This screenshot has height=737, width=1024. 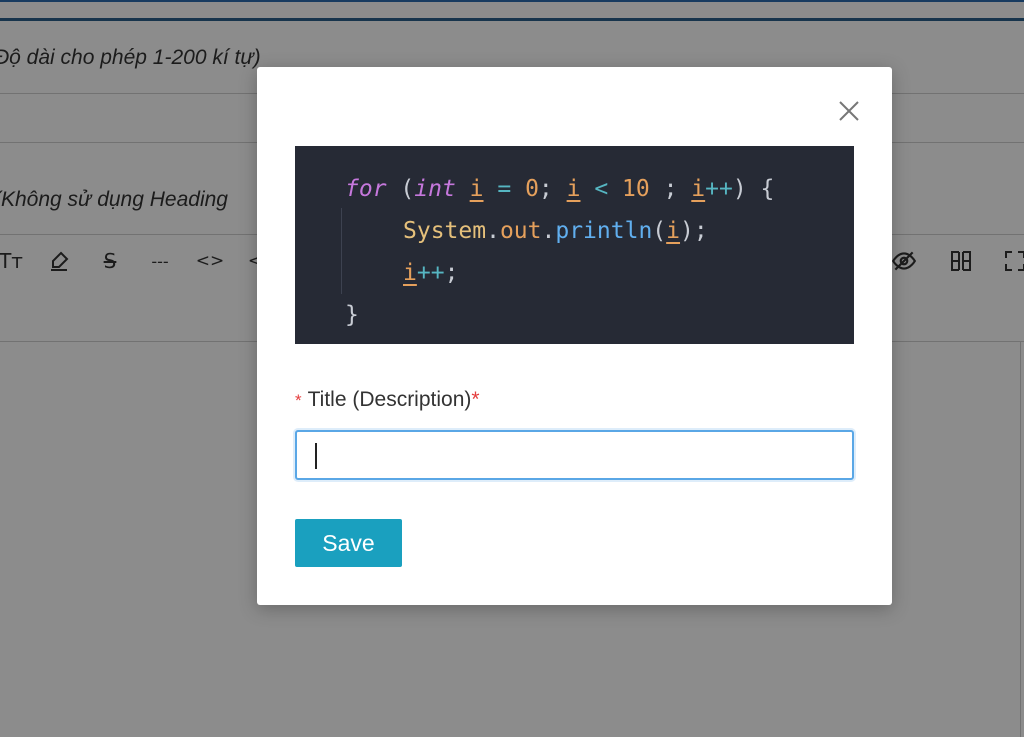 I want to click on close-icon, so click(x=849, y=111).